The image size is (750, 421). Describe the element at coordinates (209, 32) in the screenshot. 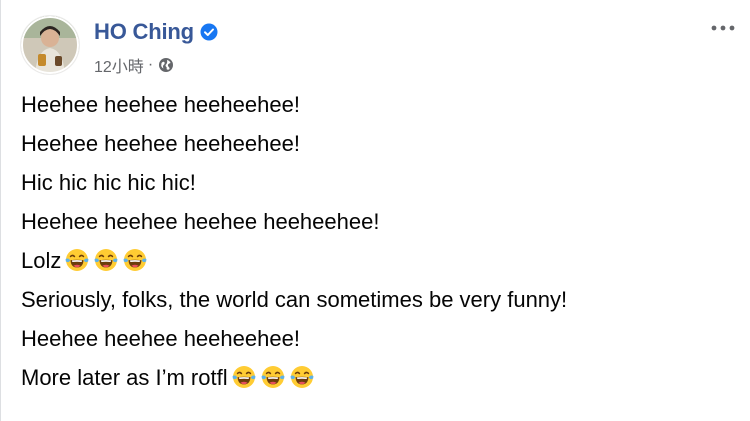

I see `verified-badge-icon` at that location.